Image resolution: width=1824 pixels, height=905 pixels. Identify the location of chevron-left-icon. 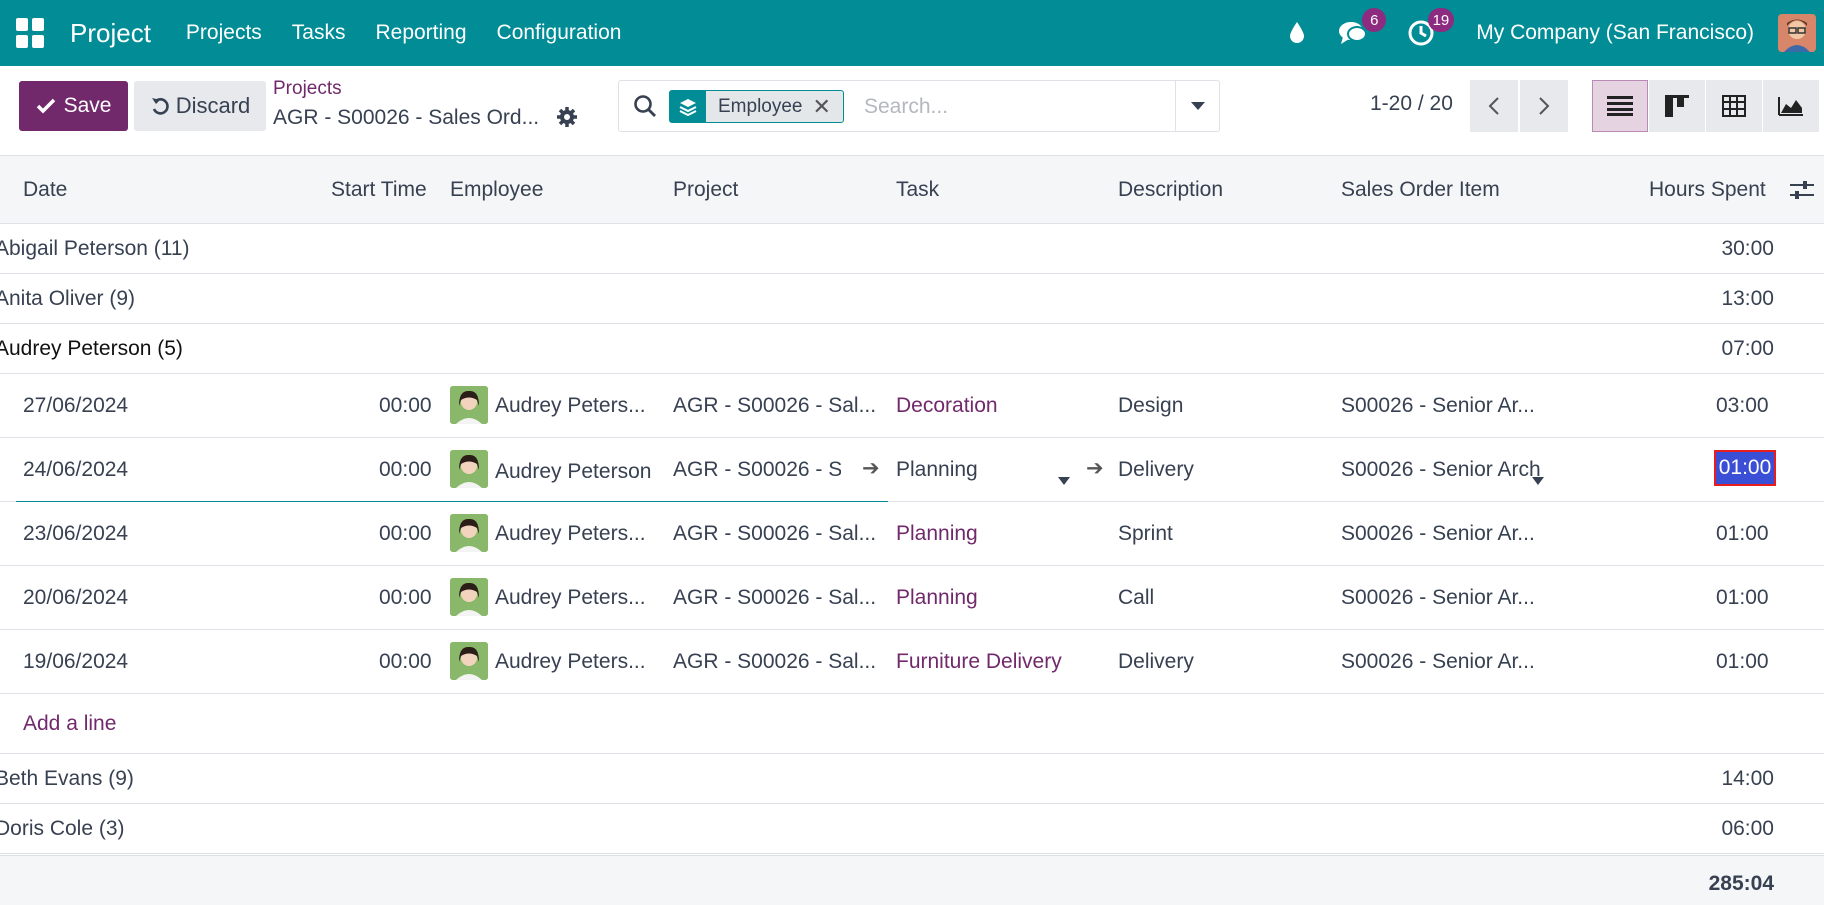
(1493, 106).